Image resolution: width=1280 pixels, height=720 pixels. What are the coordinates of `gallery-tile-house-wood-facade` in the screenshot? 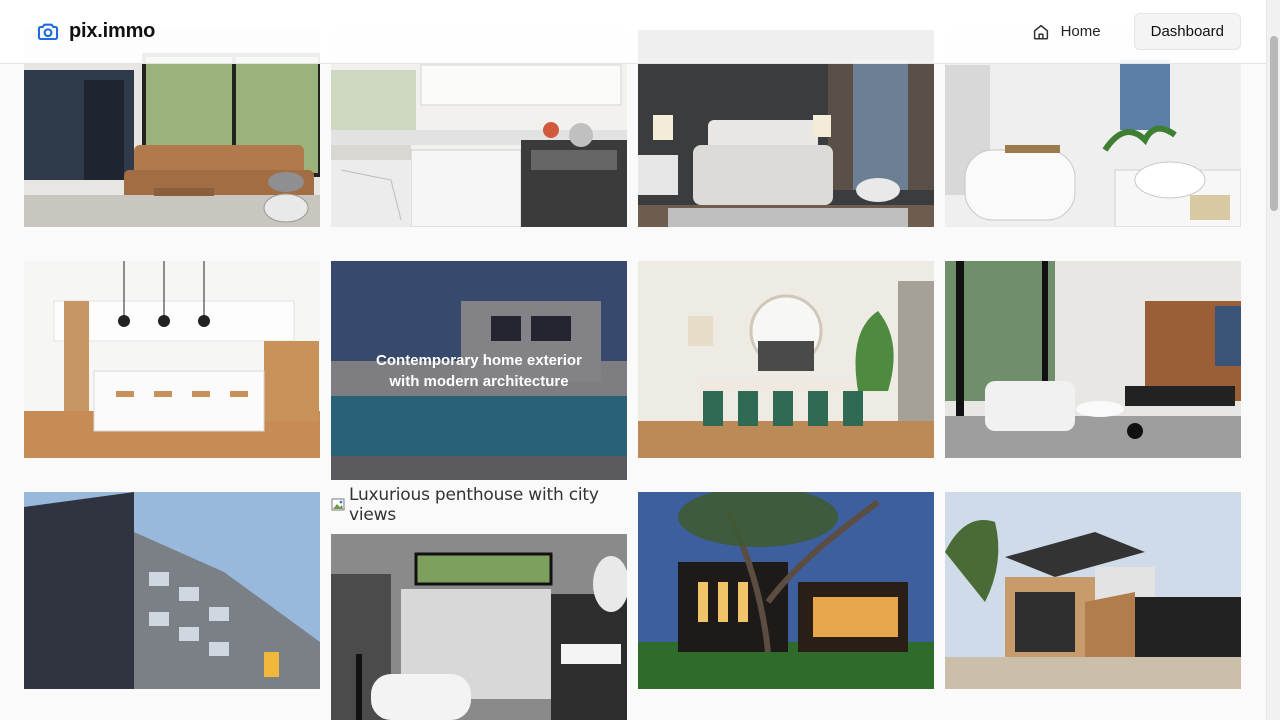 It's located at (1093, 590).